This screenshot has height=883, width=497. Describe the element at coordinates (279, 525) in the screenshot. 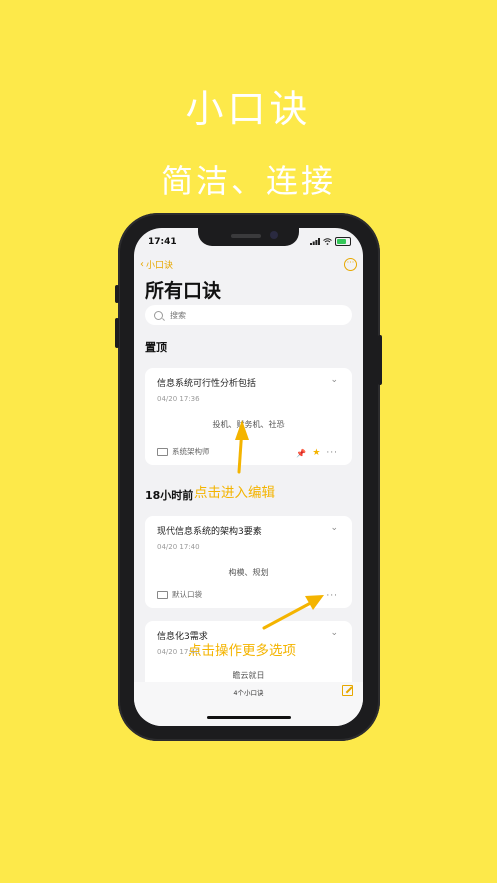

I see `annotation-arrows` at that location.